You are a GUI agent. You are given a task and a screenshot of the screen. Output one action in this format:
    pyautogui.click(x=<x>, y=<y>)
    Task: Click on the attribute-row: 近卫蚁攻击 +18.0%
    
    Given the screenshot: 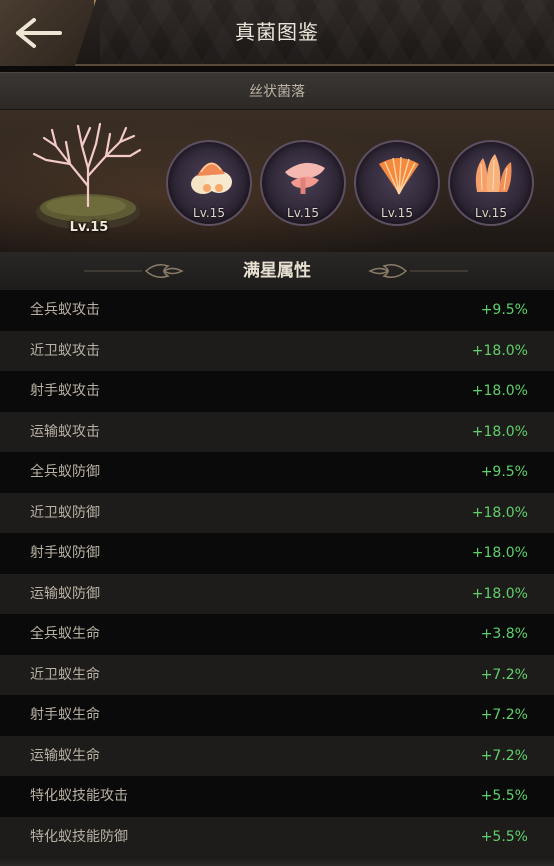 What is the action you would take?
    pyautogui.click(x=277, y=350)
    